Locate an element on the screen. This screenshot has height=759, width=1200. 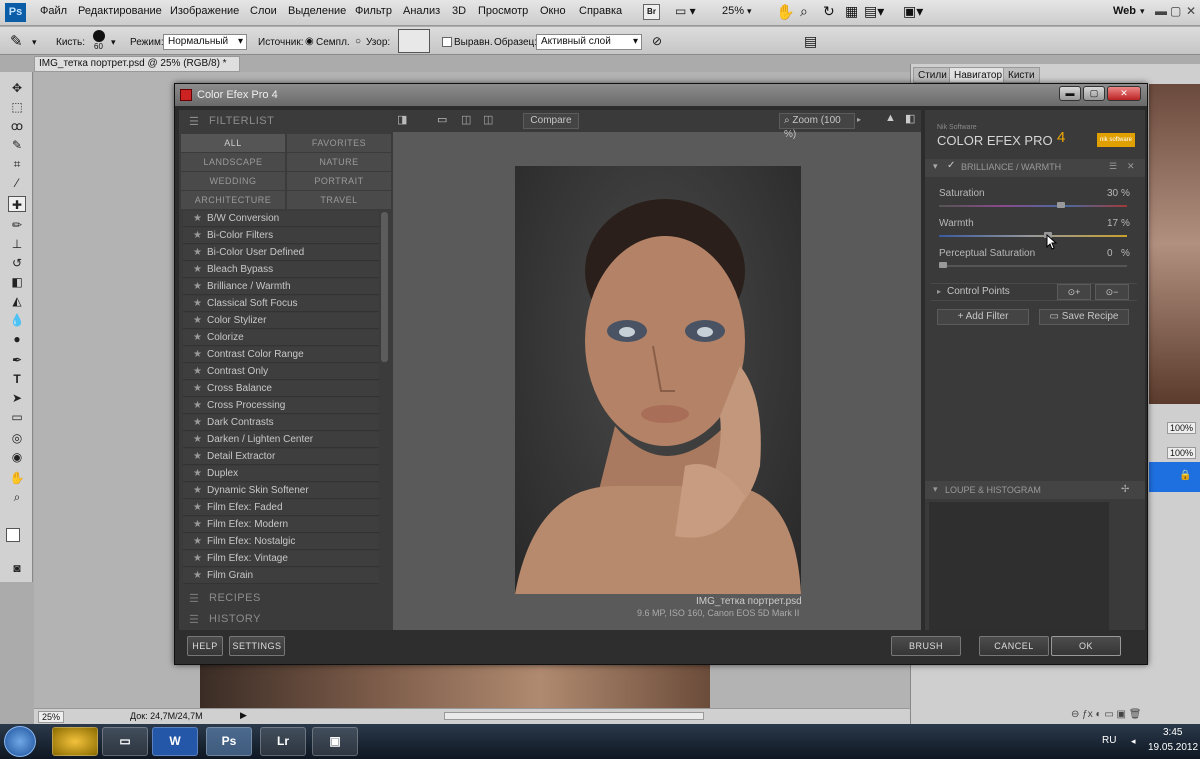
category-architecture: ARCHITECTURE is located at coordinates (233, 200).